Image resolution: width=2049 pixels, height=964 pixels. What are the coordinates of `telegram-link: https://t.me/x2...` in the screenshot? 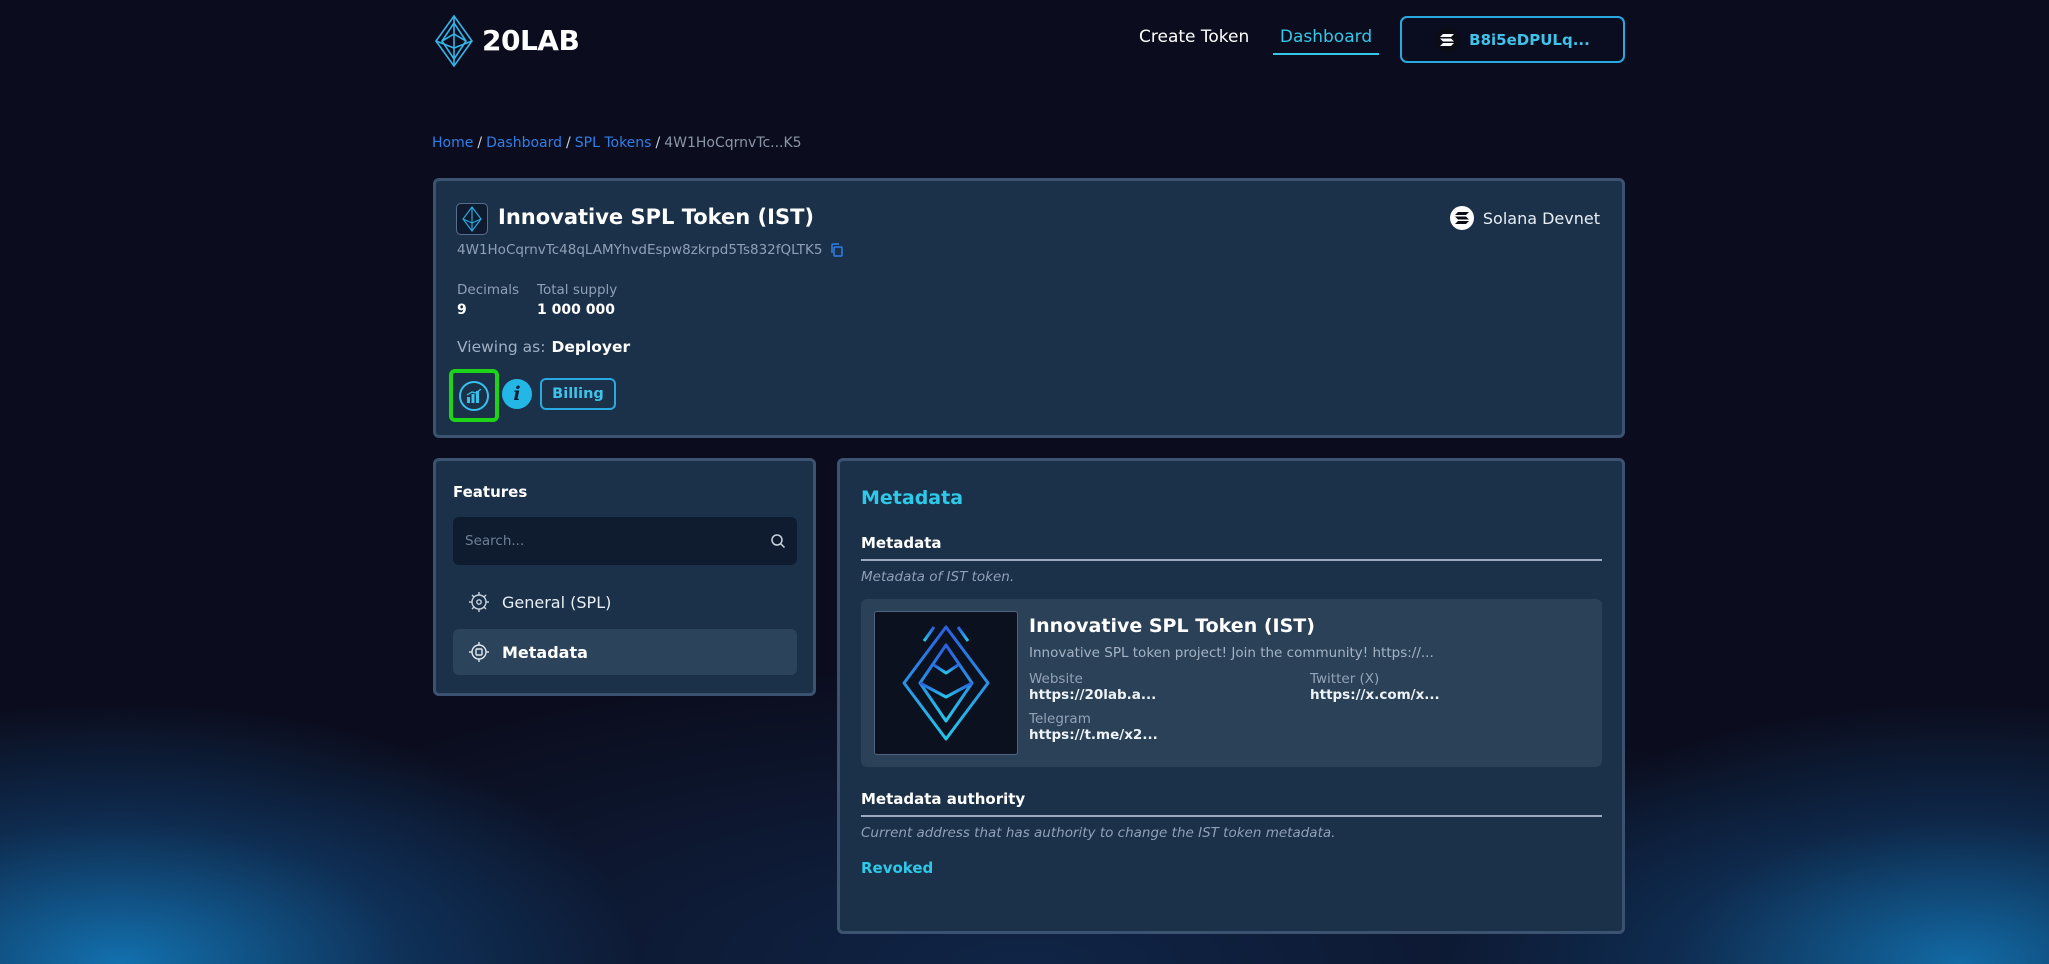 It's located at (1093, 735).